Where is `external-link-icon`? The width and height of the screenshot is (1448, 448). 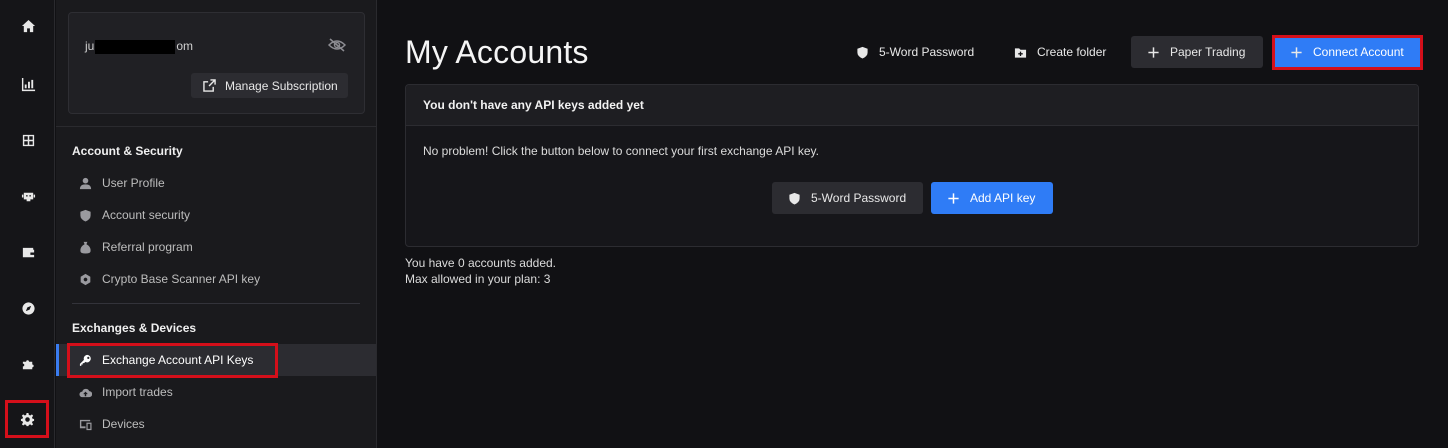 external-link-icon is located at coordinates (209, 85).